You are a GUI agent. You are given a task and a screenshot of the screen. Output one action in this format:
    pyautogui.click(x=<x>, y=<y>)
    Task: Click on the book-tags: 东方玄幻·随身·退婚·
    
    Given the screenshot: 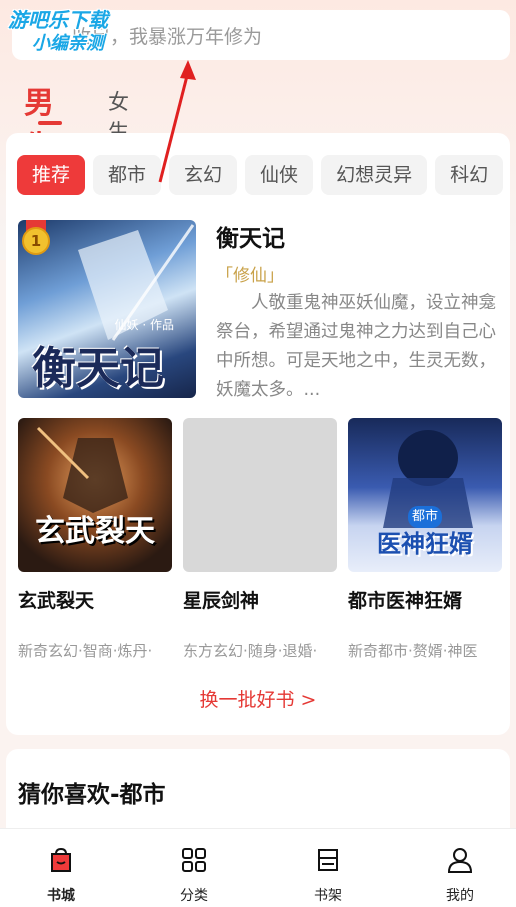 What is the action you would take?
    pyautogui.click(x=250, y=651)
    